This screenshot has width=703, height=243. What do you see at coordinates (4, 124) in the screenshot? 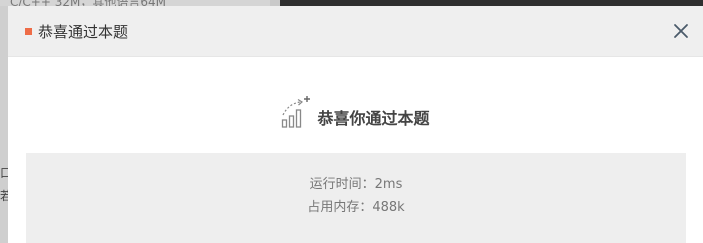
I see `background-left-strip: 口 若` at bounding box center [4, 124].